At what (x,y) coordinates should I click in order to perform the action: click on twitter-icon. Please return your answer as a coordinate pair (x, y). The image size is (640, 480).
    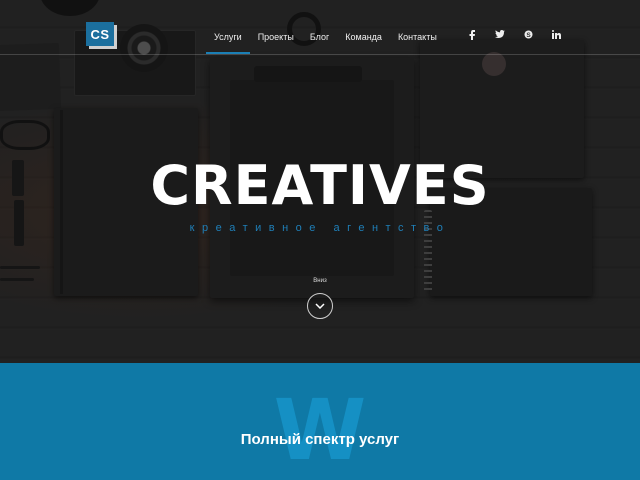
    Looking at the image, I should click on (500, 36).